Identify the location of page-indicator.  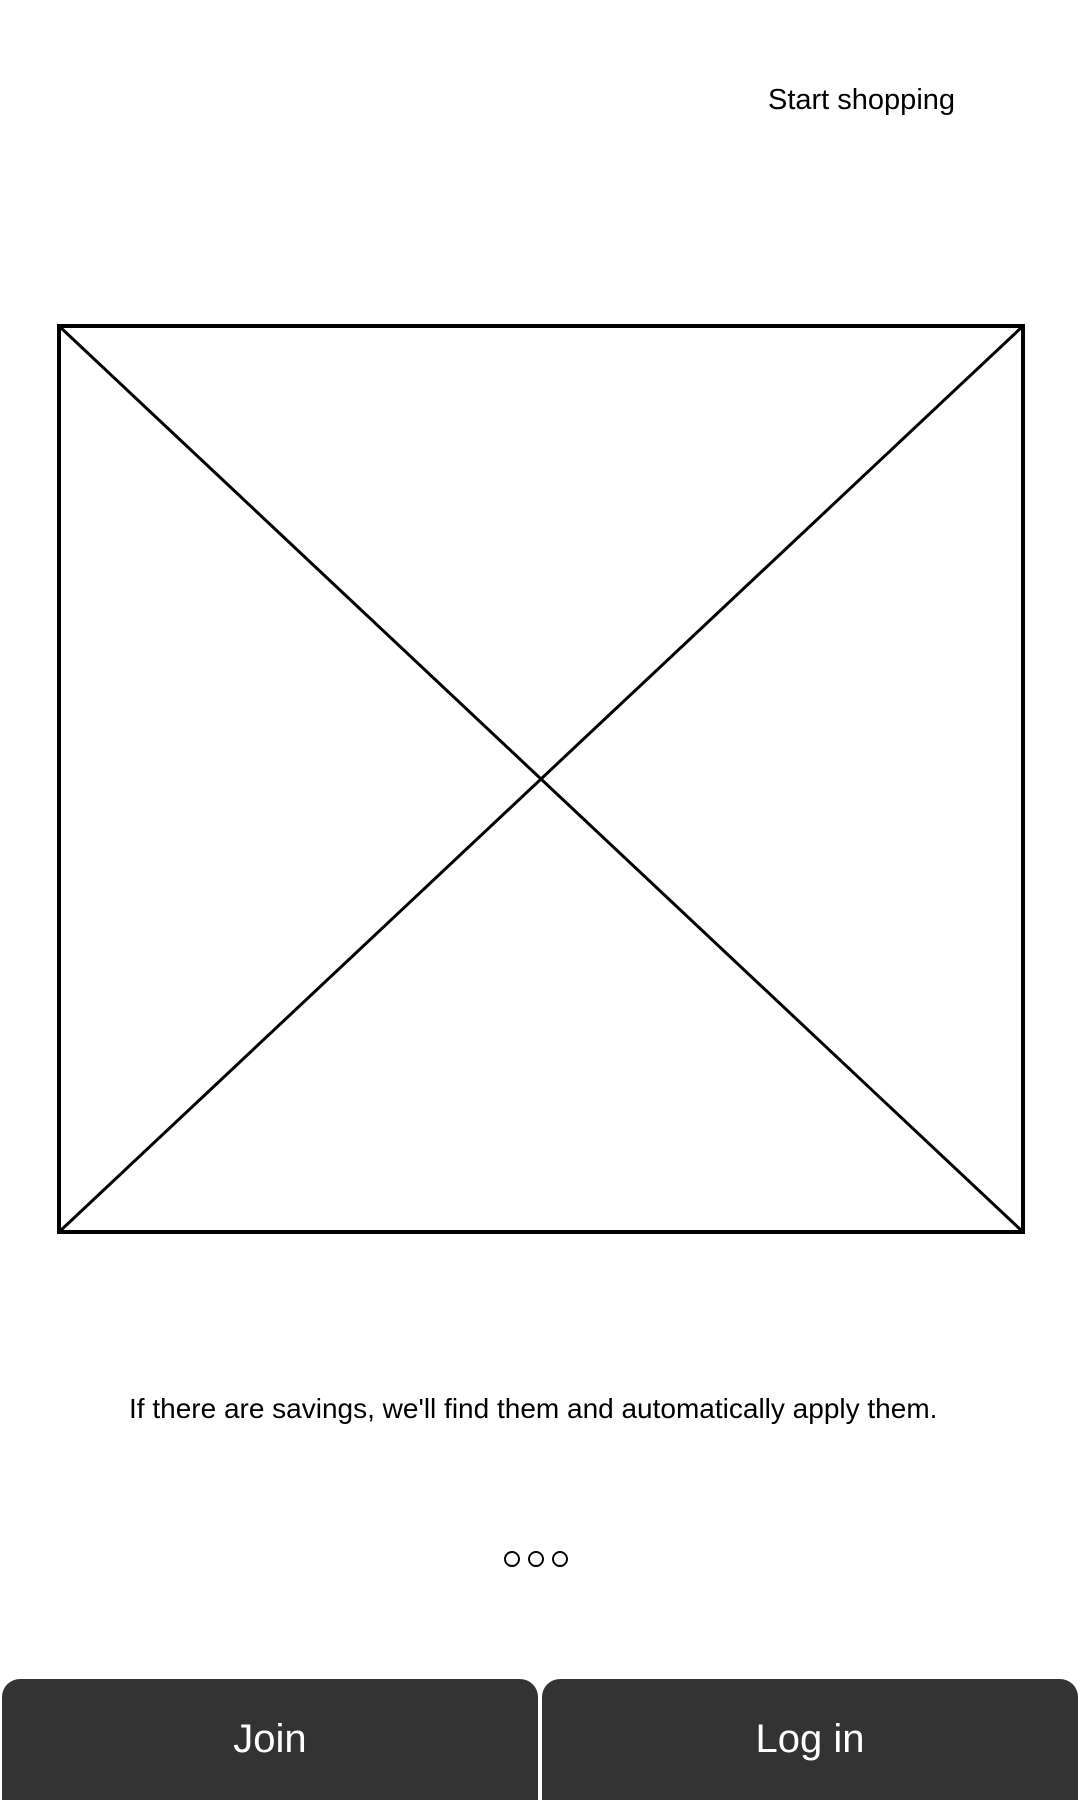
(536, 1559).